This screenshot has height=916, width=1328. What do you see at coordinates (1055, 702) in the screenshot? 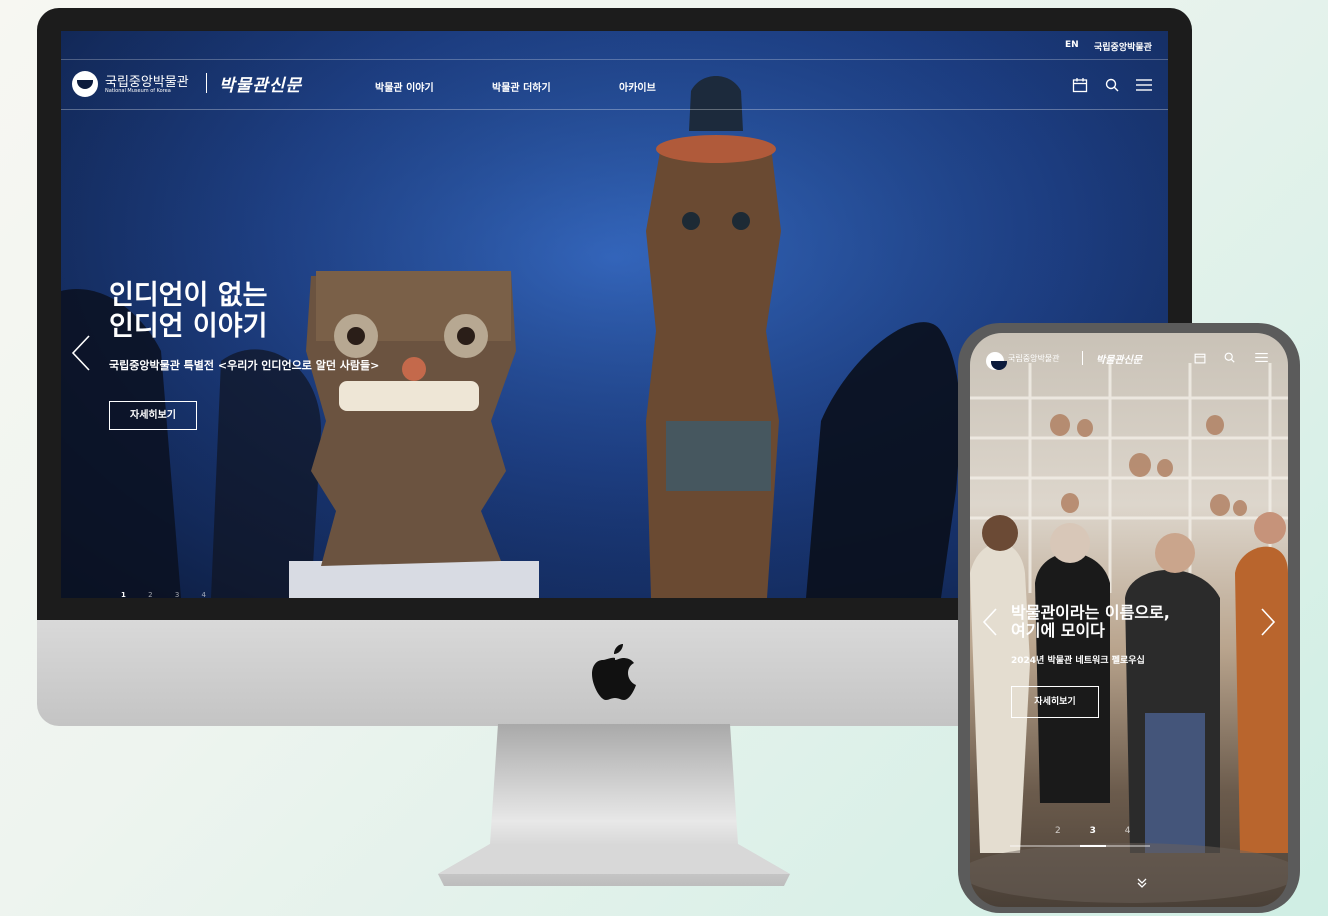
I see `mobile-hero-detail-button: 자세히보기` at bounding box center [1055, 702].